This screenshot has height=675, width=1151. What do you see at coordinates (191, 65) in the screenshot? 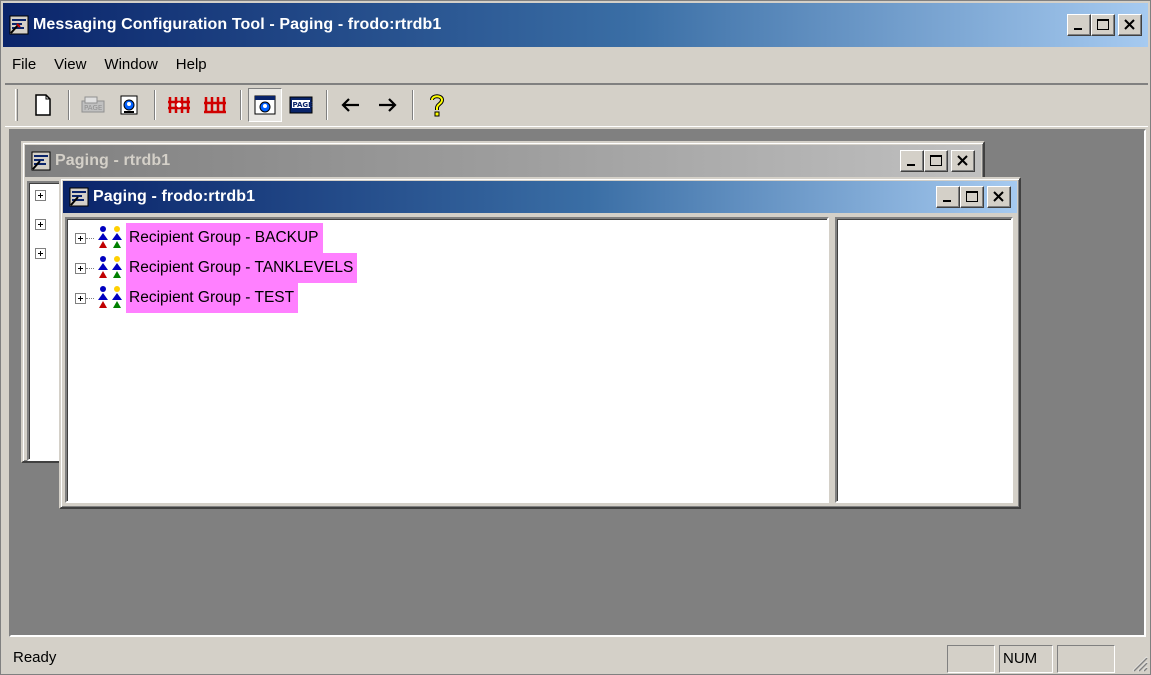
I see `menu-help: Help` at bounding box center [191, 65].